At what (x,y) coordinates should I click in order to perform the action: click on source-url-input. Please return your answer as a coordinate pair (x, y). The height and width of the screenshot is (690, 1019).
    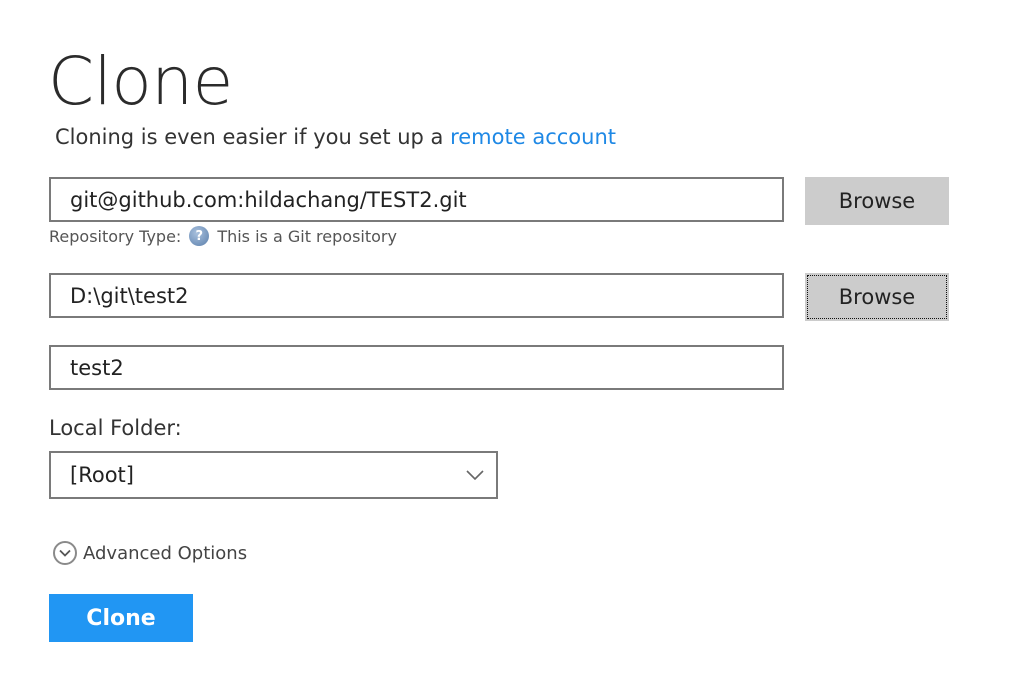
    Looking at the image, I should click on (416, 199).